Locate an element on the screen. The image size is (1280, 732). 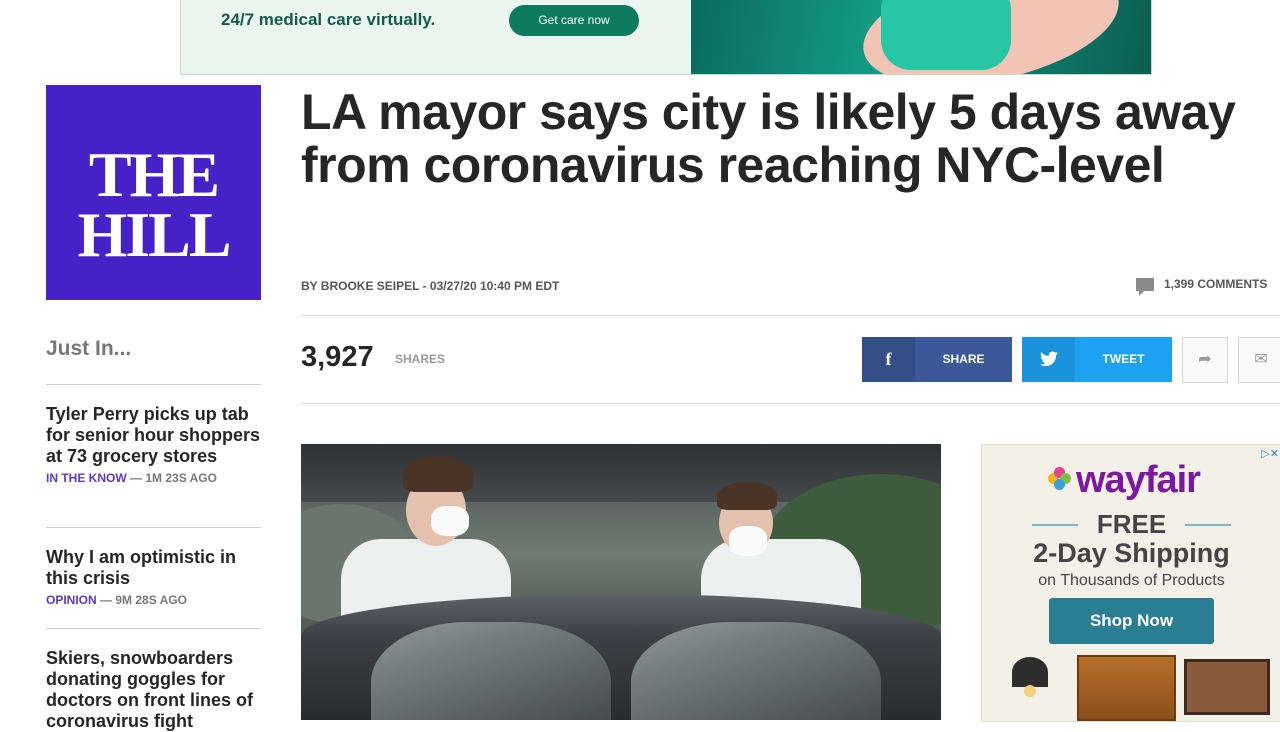
comments-count: 1,399 COMMENTS is located at coordinates (1216, 284).